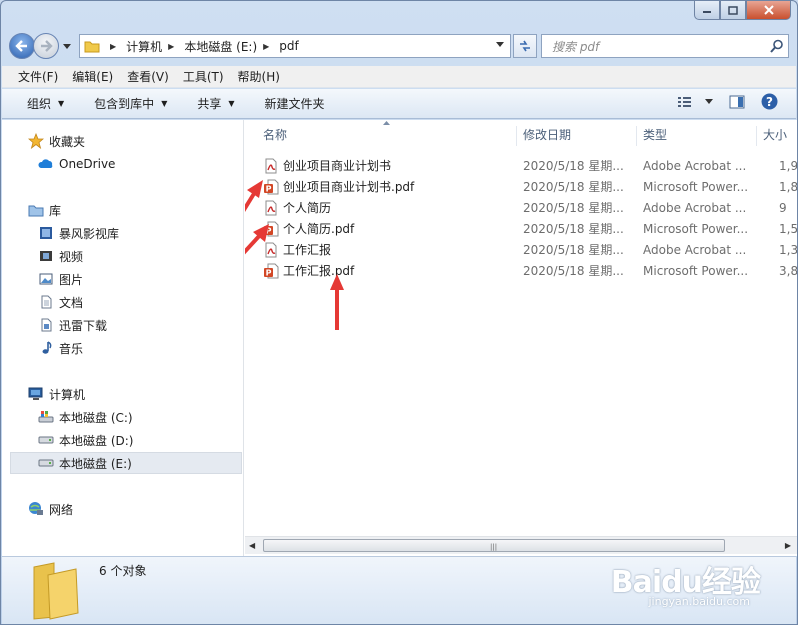  What do you see at coordinates (665, 46) in the screenshot?
I see `search-input: 搜索 pdf` at bounding box center [665, 46].